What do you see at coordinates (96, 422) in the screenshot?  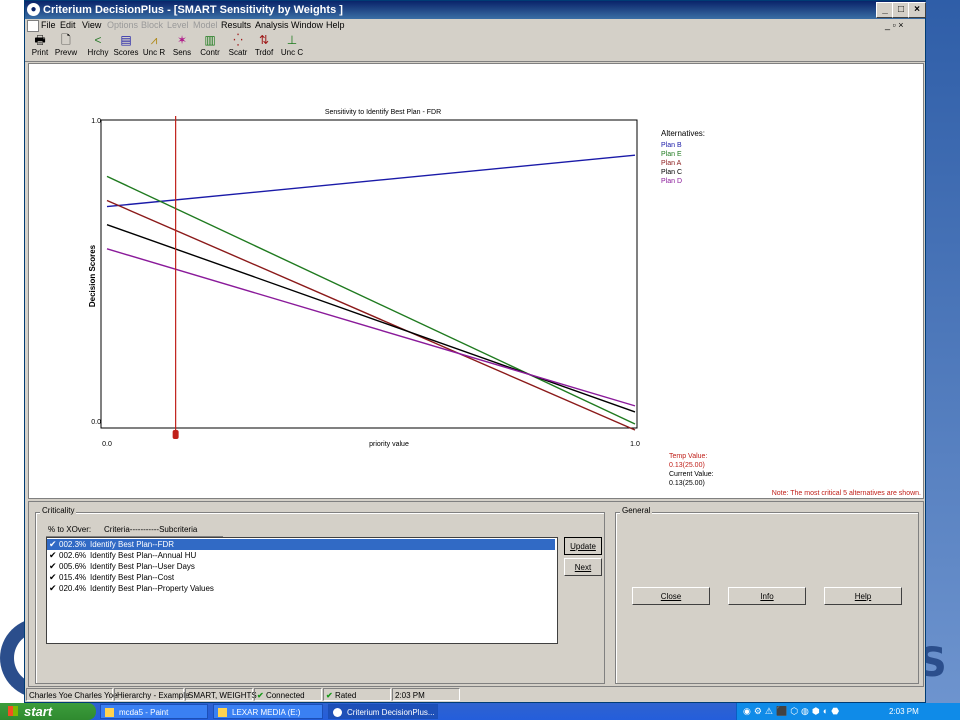 I see `y-tick-min: 0.0` at bounding box center [96, 422].